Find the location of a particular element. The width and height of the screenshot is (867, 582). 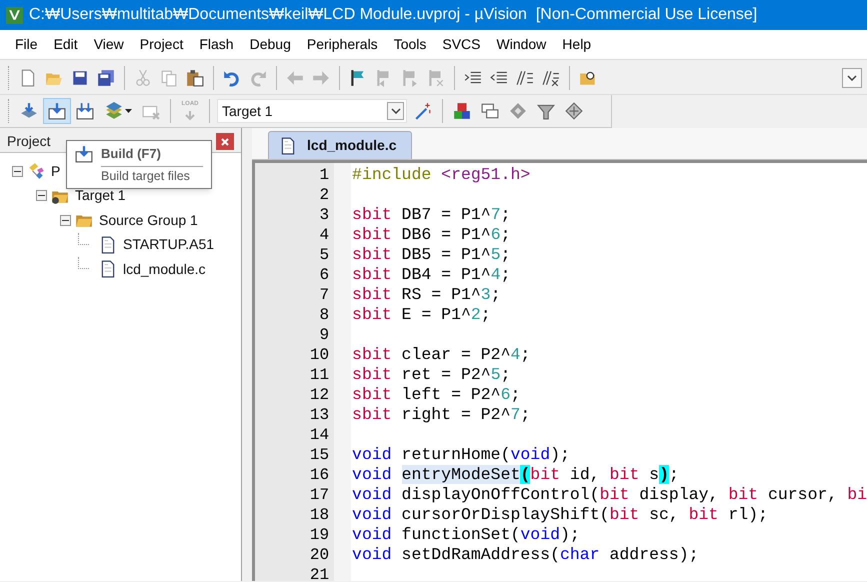

line-number: 2 is located at coordinates (324, 195).